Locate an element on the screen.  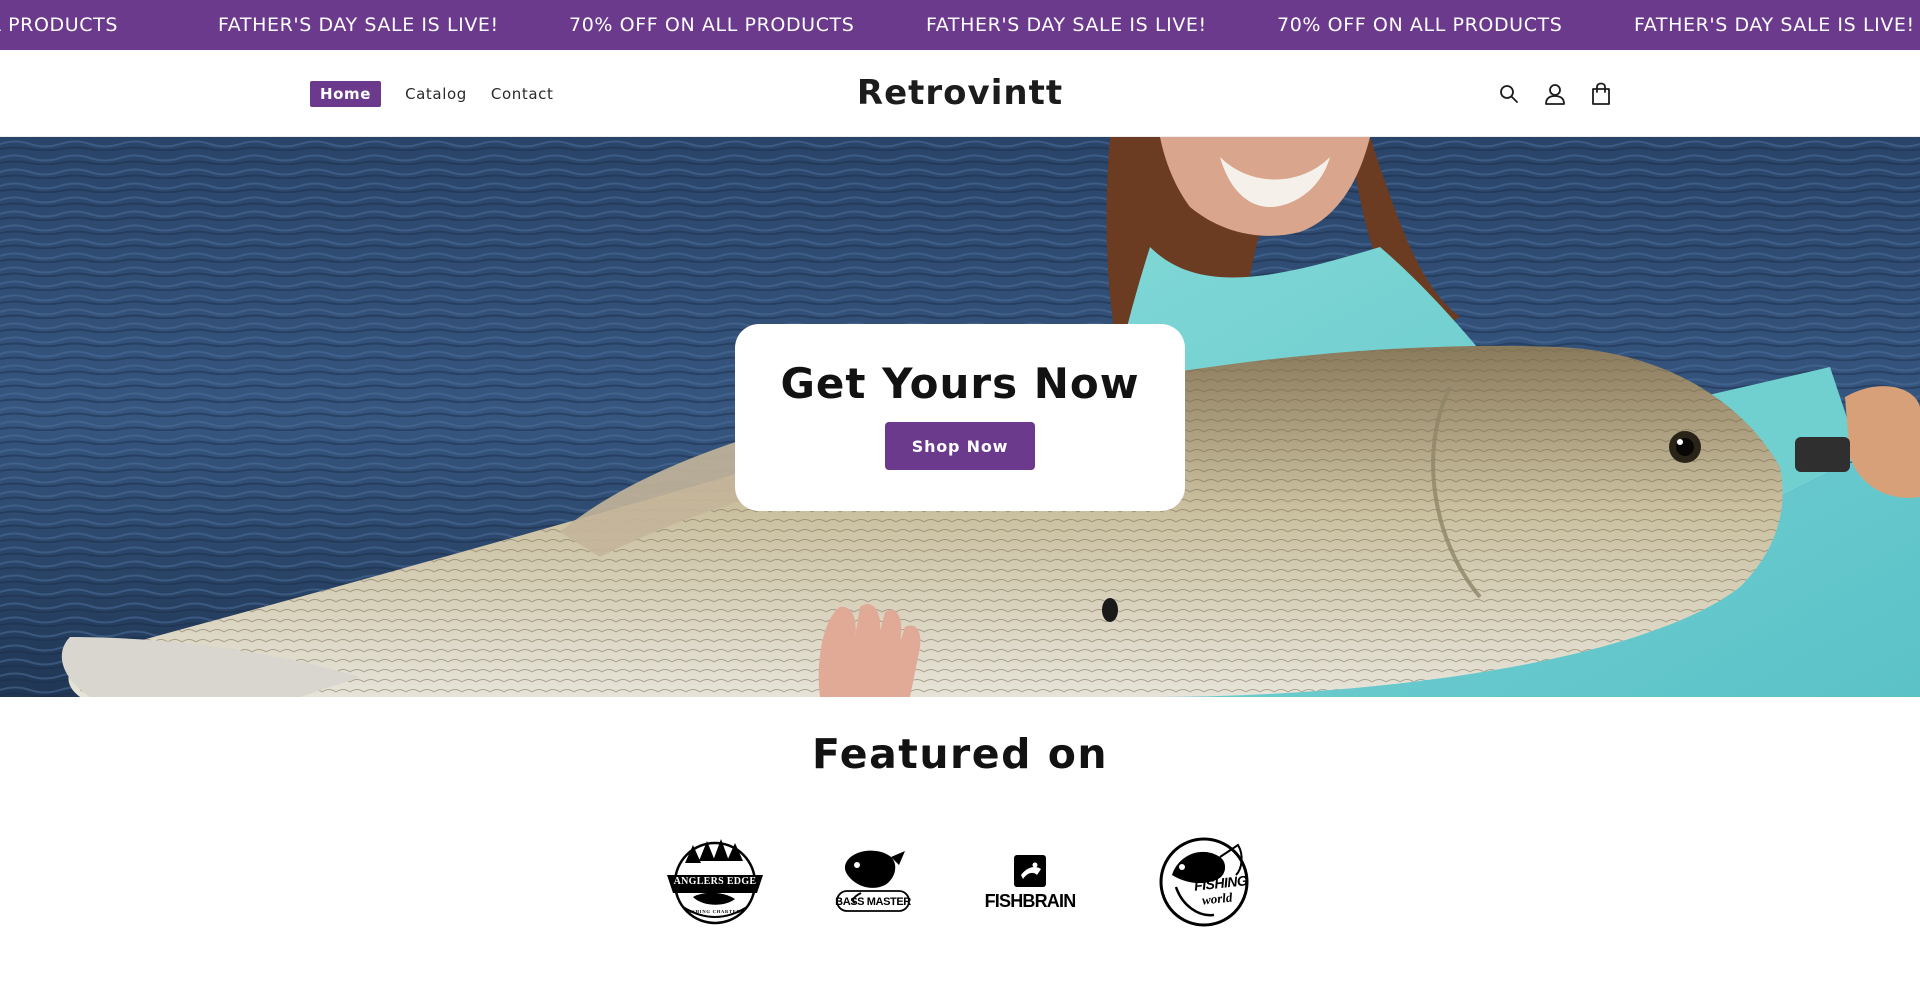
site-logo: Retrovintt is located at coordinates (960, 93).